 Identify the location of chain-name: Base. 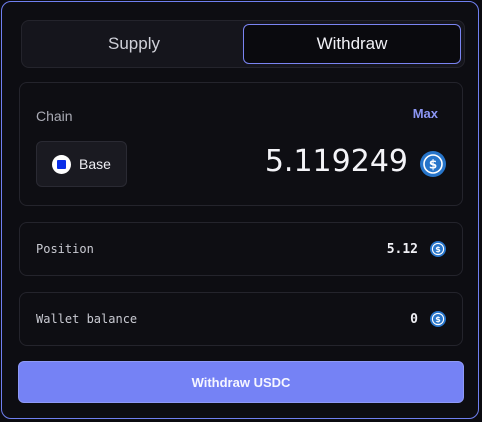
(95, 164).